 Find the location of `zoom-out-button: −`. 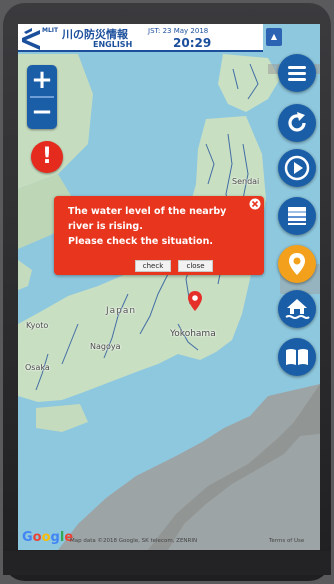

zoom-out-button: − is located at coordinates (42, 113).